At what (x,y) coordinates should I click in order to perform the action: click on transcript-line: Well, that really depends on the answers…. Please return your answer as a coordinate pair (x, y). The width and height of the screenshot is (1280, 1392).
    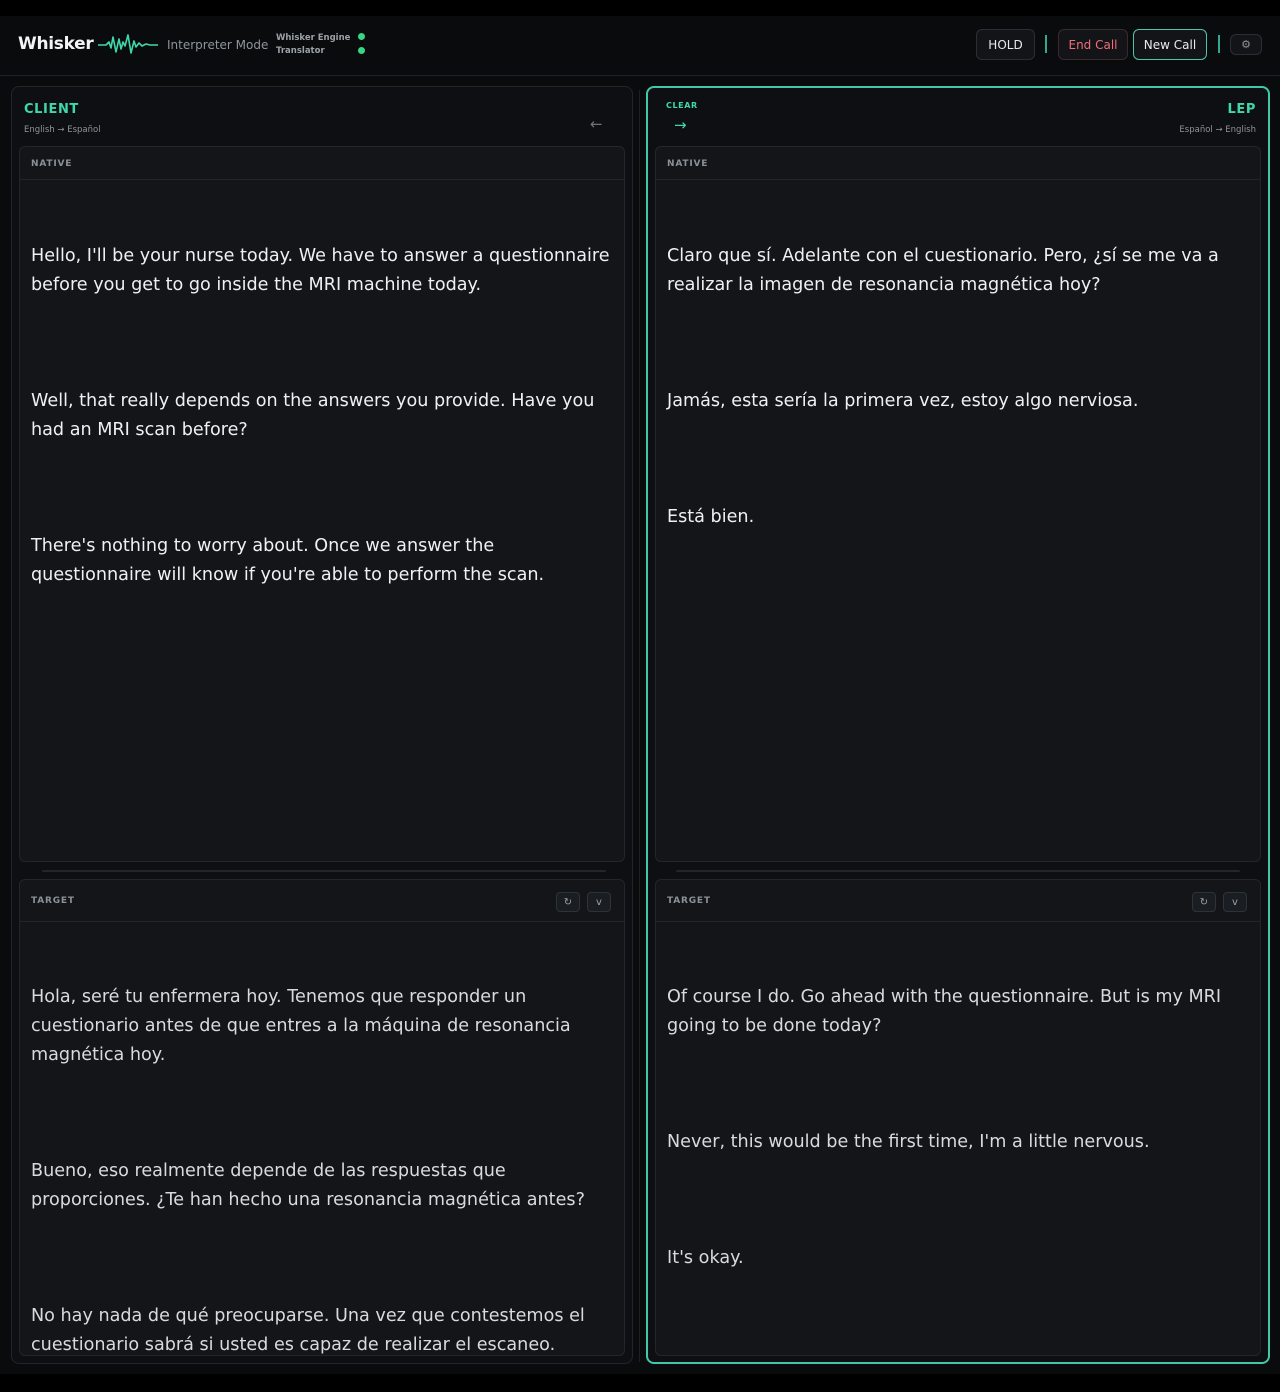
    Looking at the image, I should click on (315, 415).